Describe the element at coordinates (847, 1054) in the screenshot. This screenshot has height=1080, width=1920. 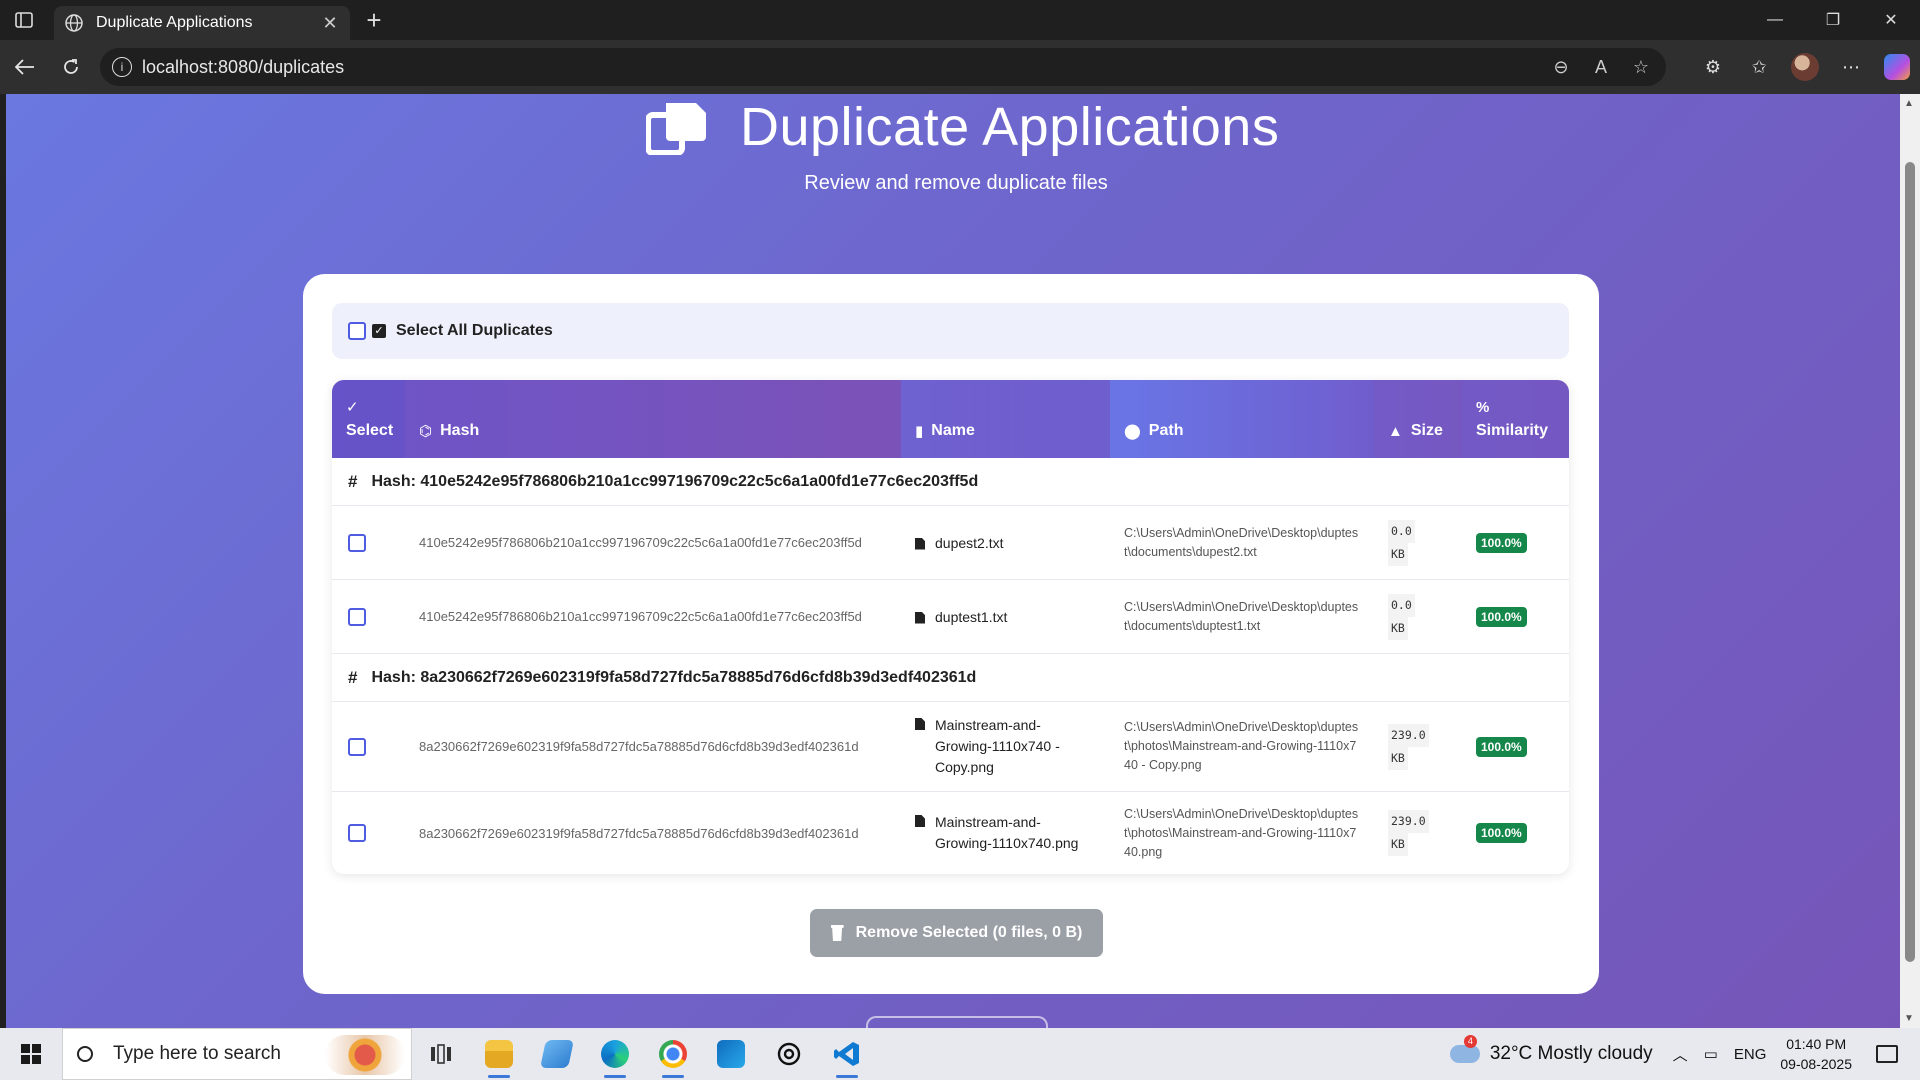
I see `vscode-icon` at that location.